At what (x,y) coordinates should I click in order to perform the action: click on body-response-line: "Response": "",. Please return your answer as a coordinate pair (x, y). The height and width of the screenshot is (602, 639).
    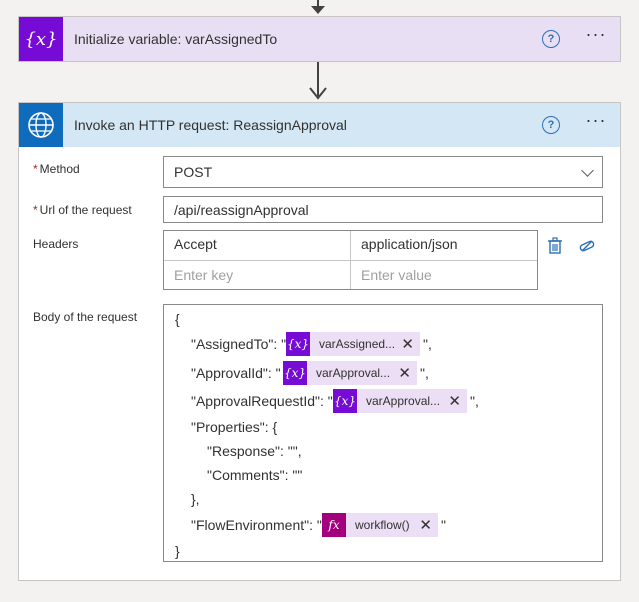
    Looking at the image, I should click on (254, 451).